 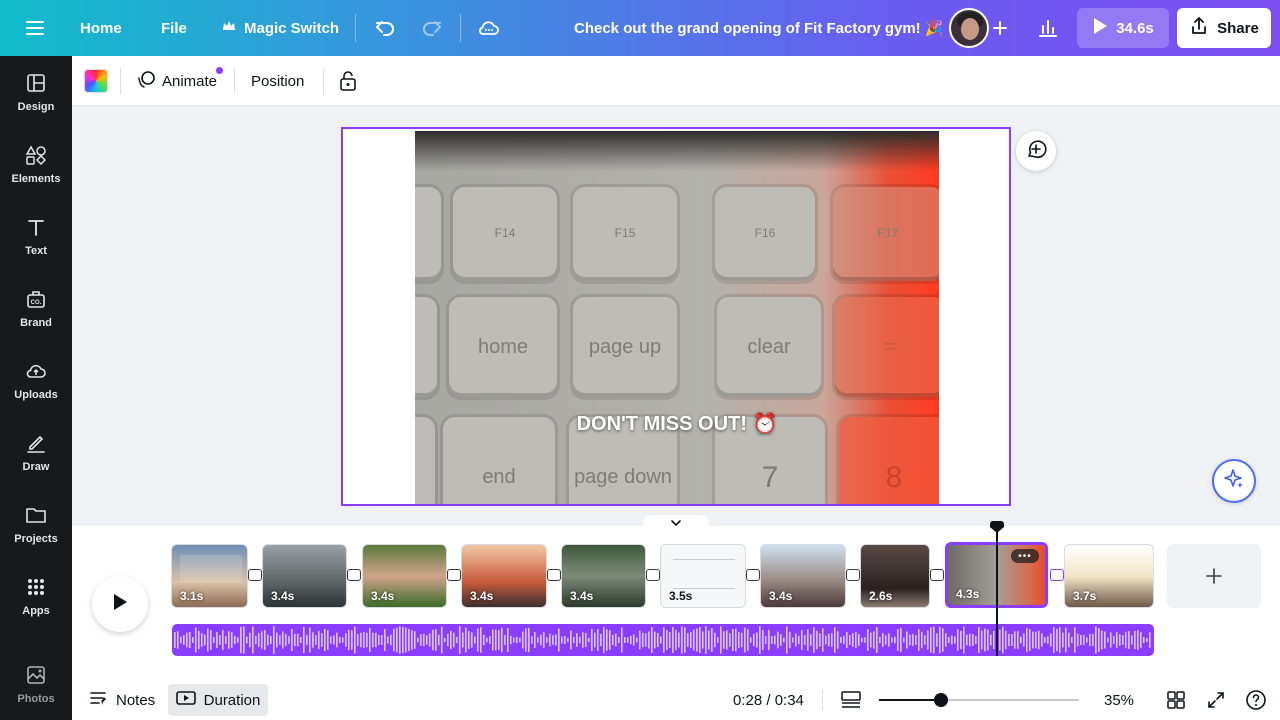 What do you see at coordinates (997, 592) in the screenshot?
I see `playhead` at bounding box center [997, 592].